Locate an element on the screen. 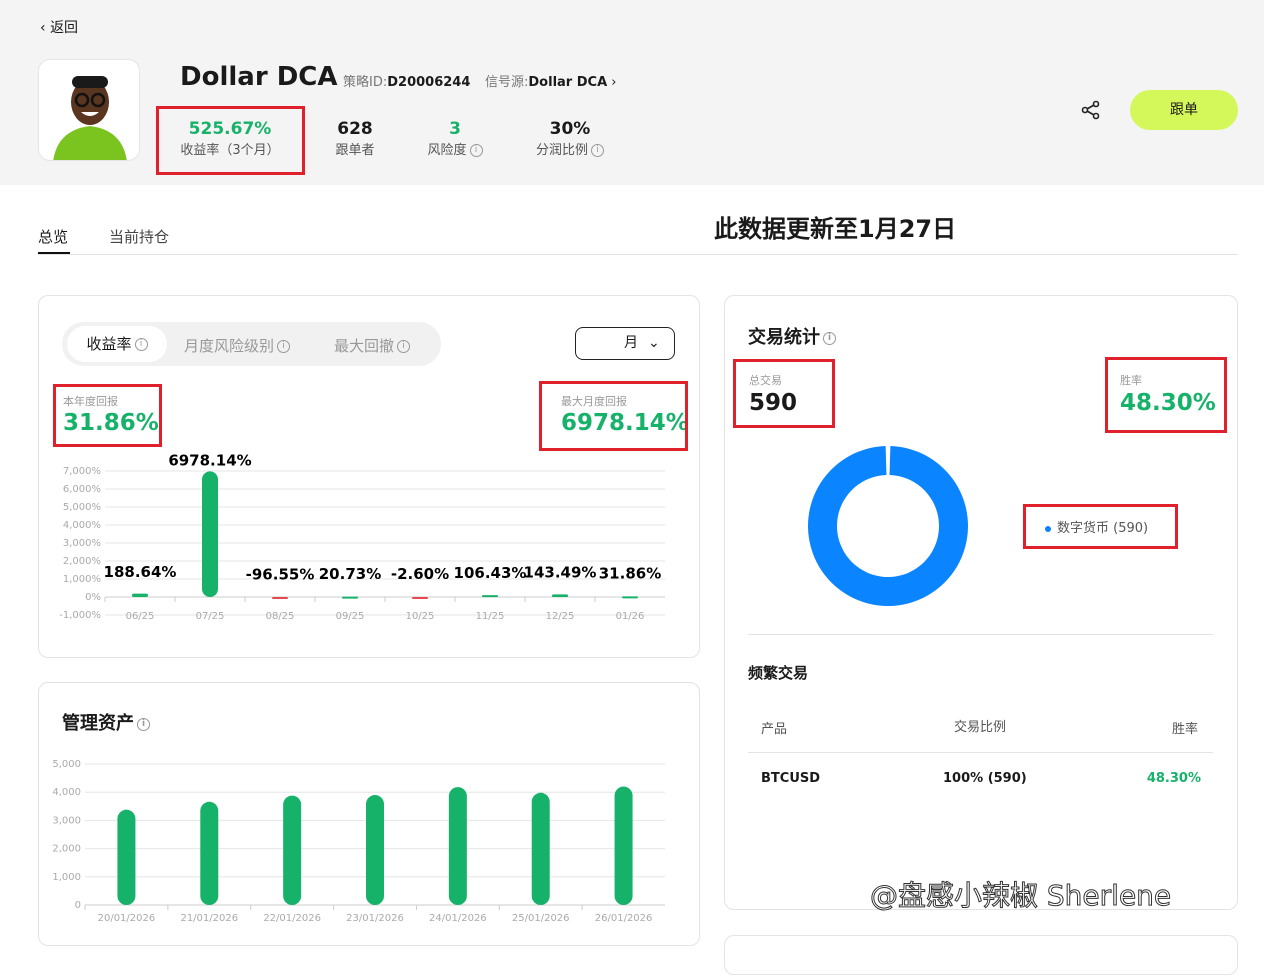 This screenshot has height=975, width=1264. x-tick-label: 08/25 is located at coordinates (280, 616).